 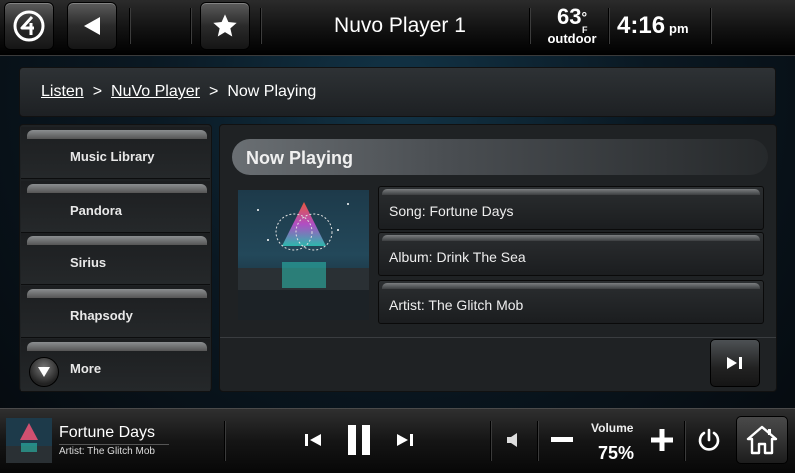 I want to click on artist-text: Artist: The Glitch Mob, so click(x=456, y=305).